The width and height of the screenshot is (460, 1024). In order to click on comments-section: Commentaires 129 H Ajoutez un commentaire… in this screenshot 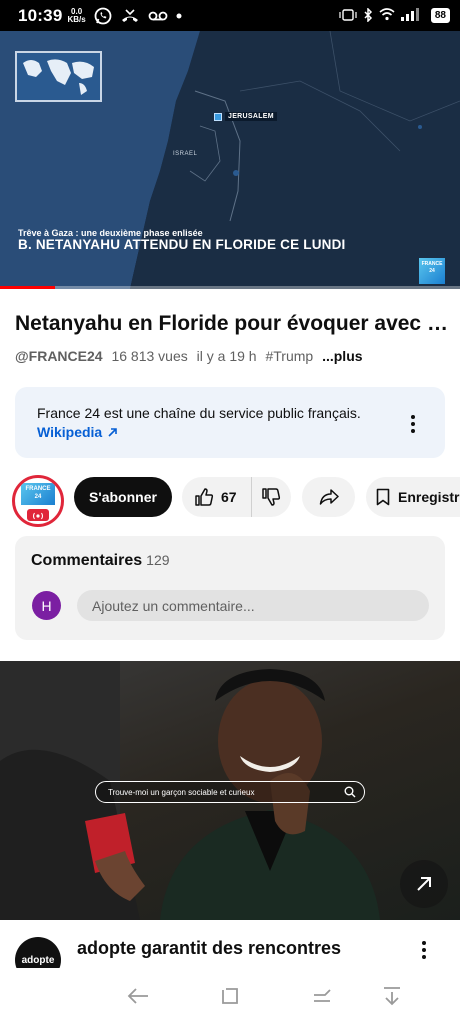, I will do `click(230, 588)`.